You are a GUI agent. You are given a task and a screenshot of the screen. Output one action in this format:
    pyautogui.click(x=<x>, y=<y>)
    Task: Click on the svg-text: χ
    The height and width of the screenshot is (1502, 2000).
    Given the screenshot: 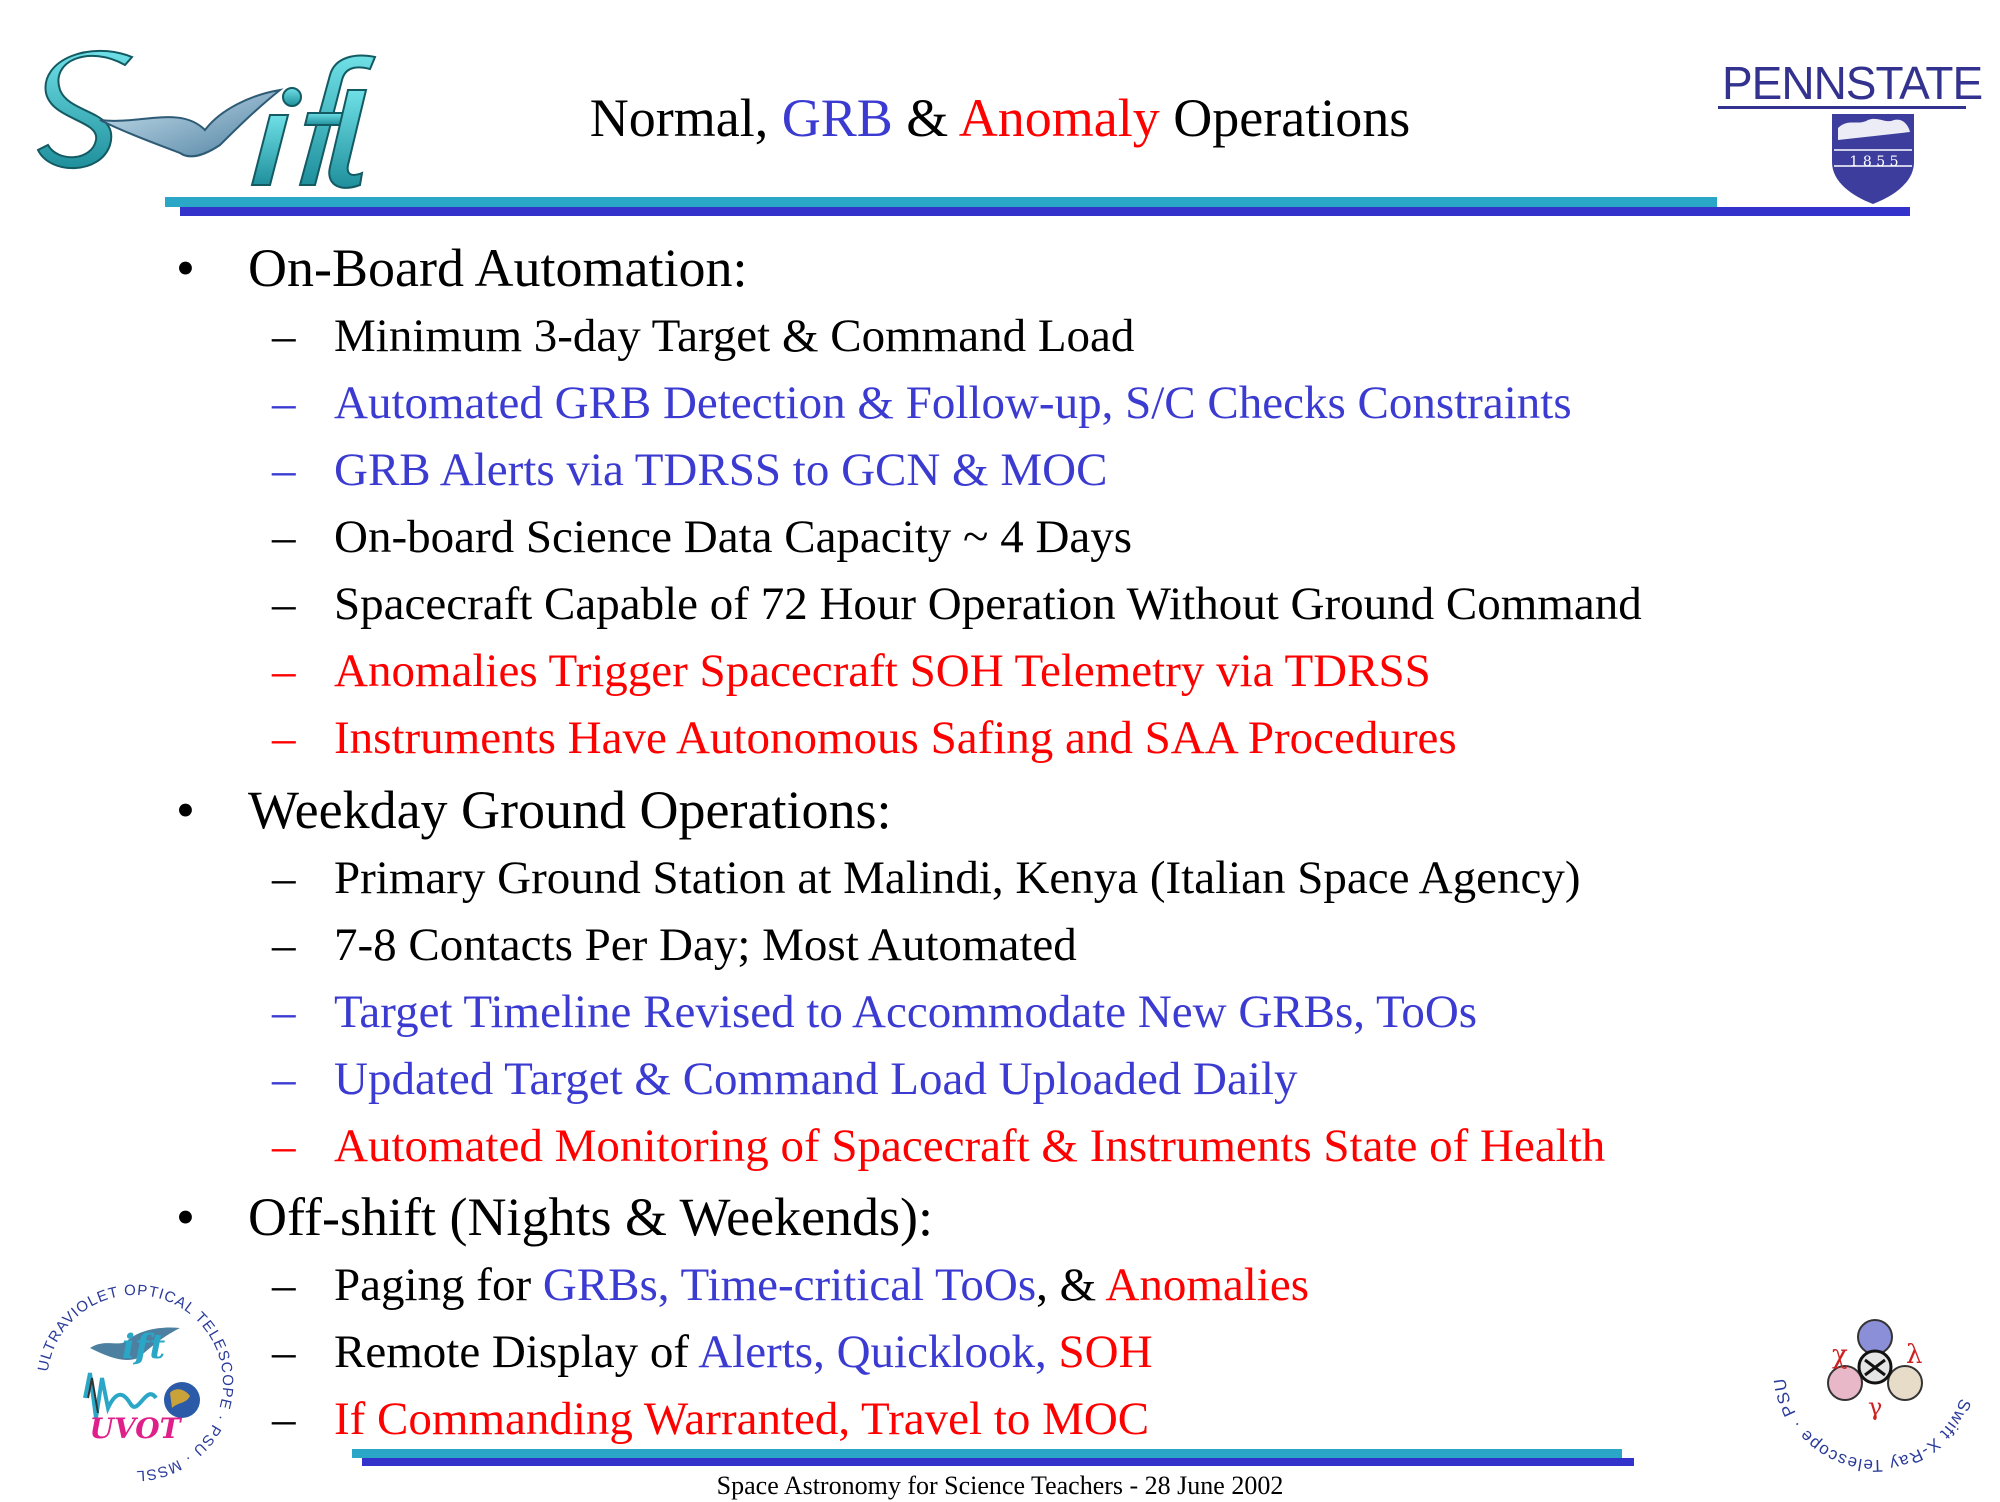 What is the action you would take?
    pyautogui.click(x=1840, y=1355)
    